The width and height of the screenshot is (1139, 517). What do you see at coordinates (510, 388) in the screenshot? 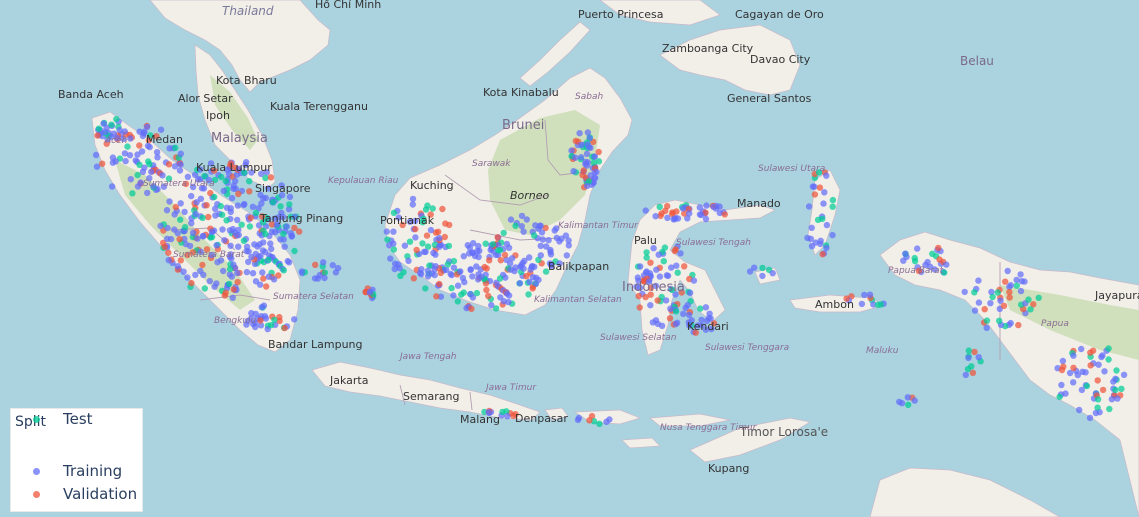
I see `label-jatim: Jawa Timur` at bounding box center [510, 388].